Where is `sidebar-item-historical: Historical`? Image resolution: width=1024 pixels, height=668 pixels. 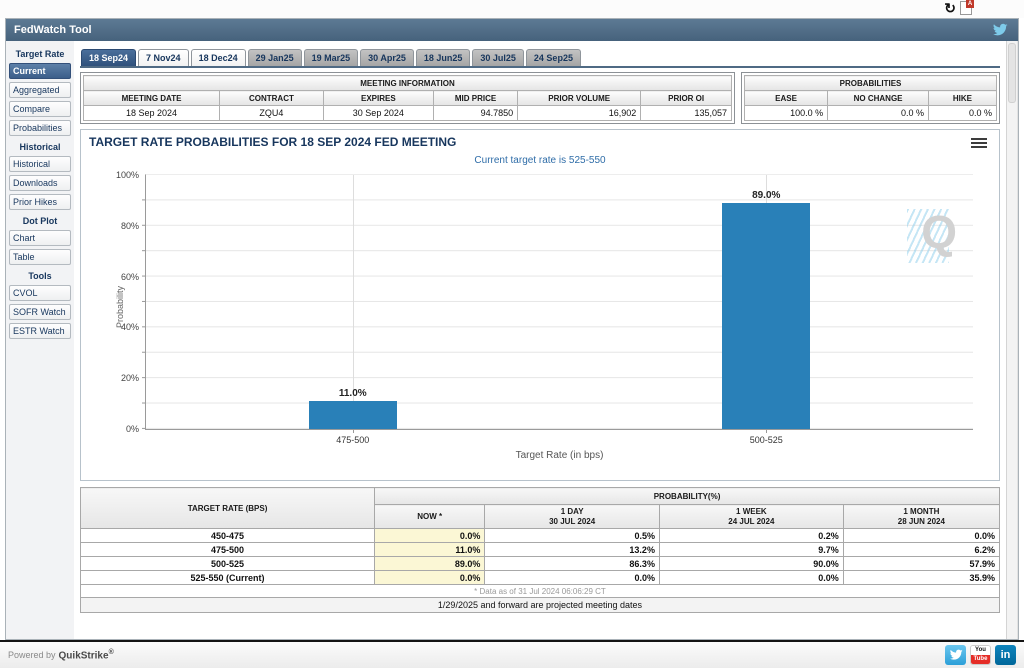
sidebar-item-historical: Historical is located at coordinates (40, 164).